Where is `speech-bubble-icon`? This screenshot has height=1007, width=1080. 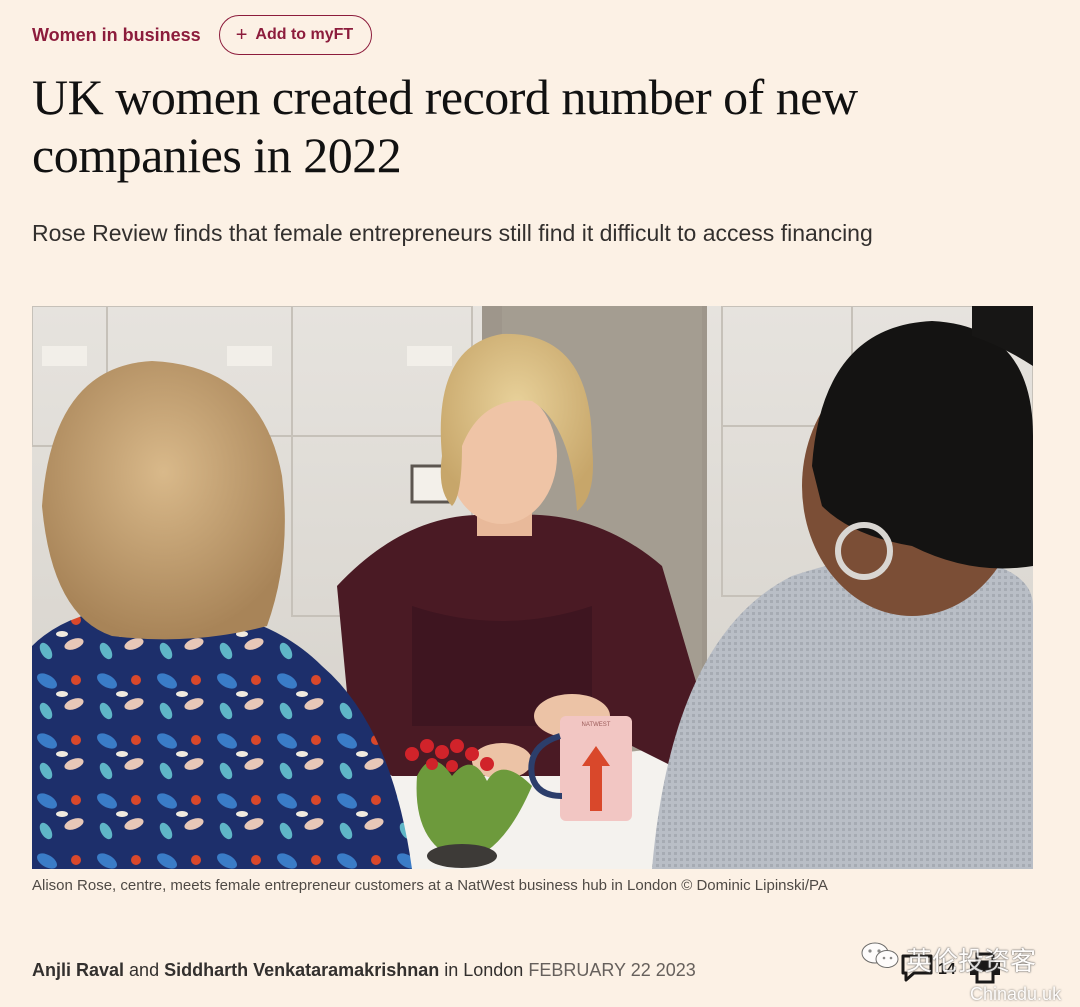
speech-bubble-icon is located at coordinates (917, 970).